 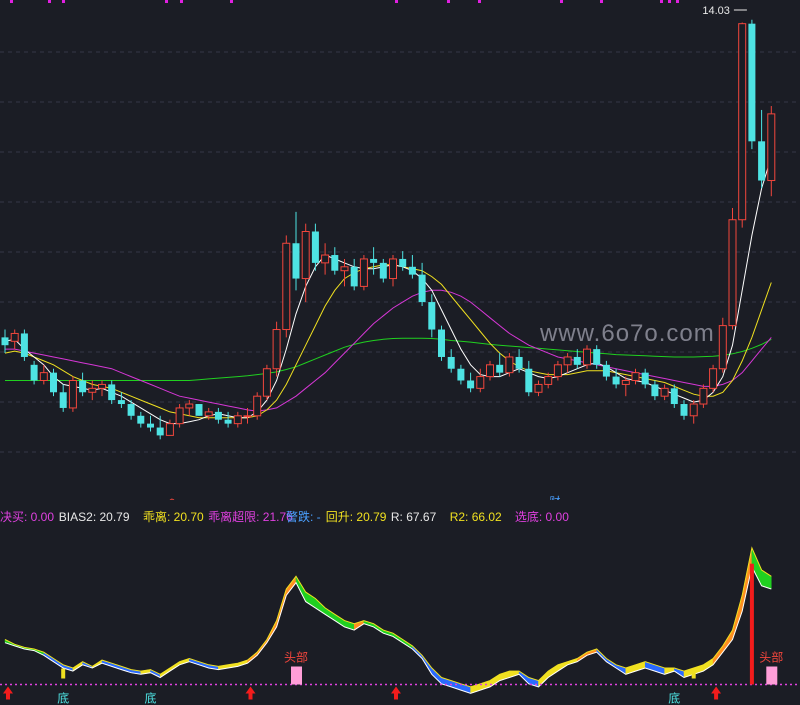 What do you see at coordinates (173, 516) in the screenshot?
I see `legend-item: 乖离: 20.70` at bounding box center [173, 516].